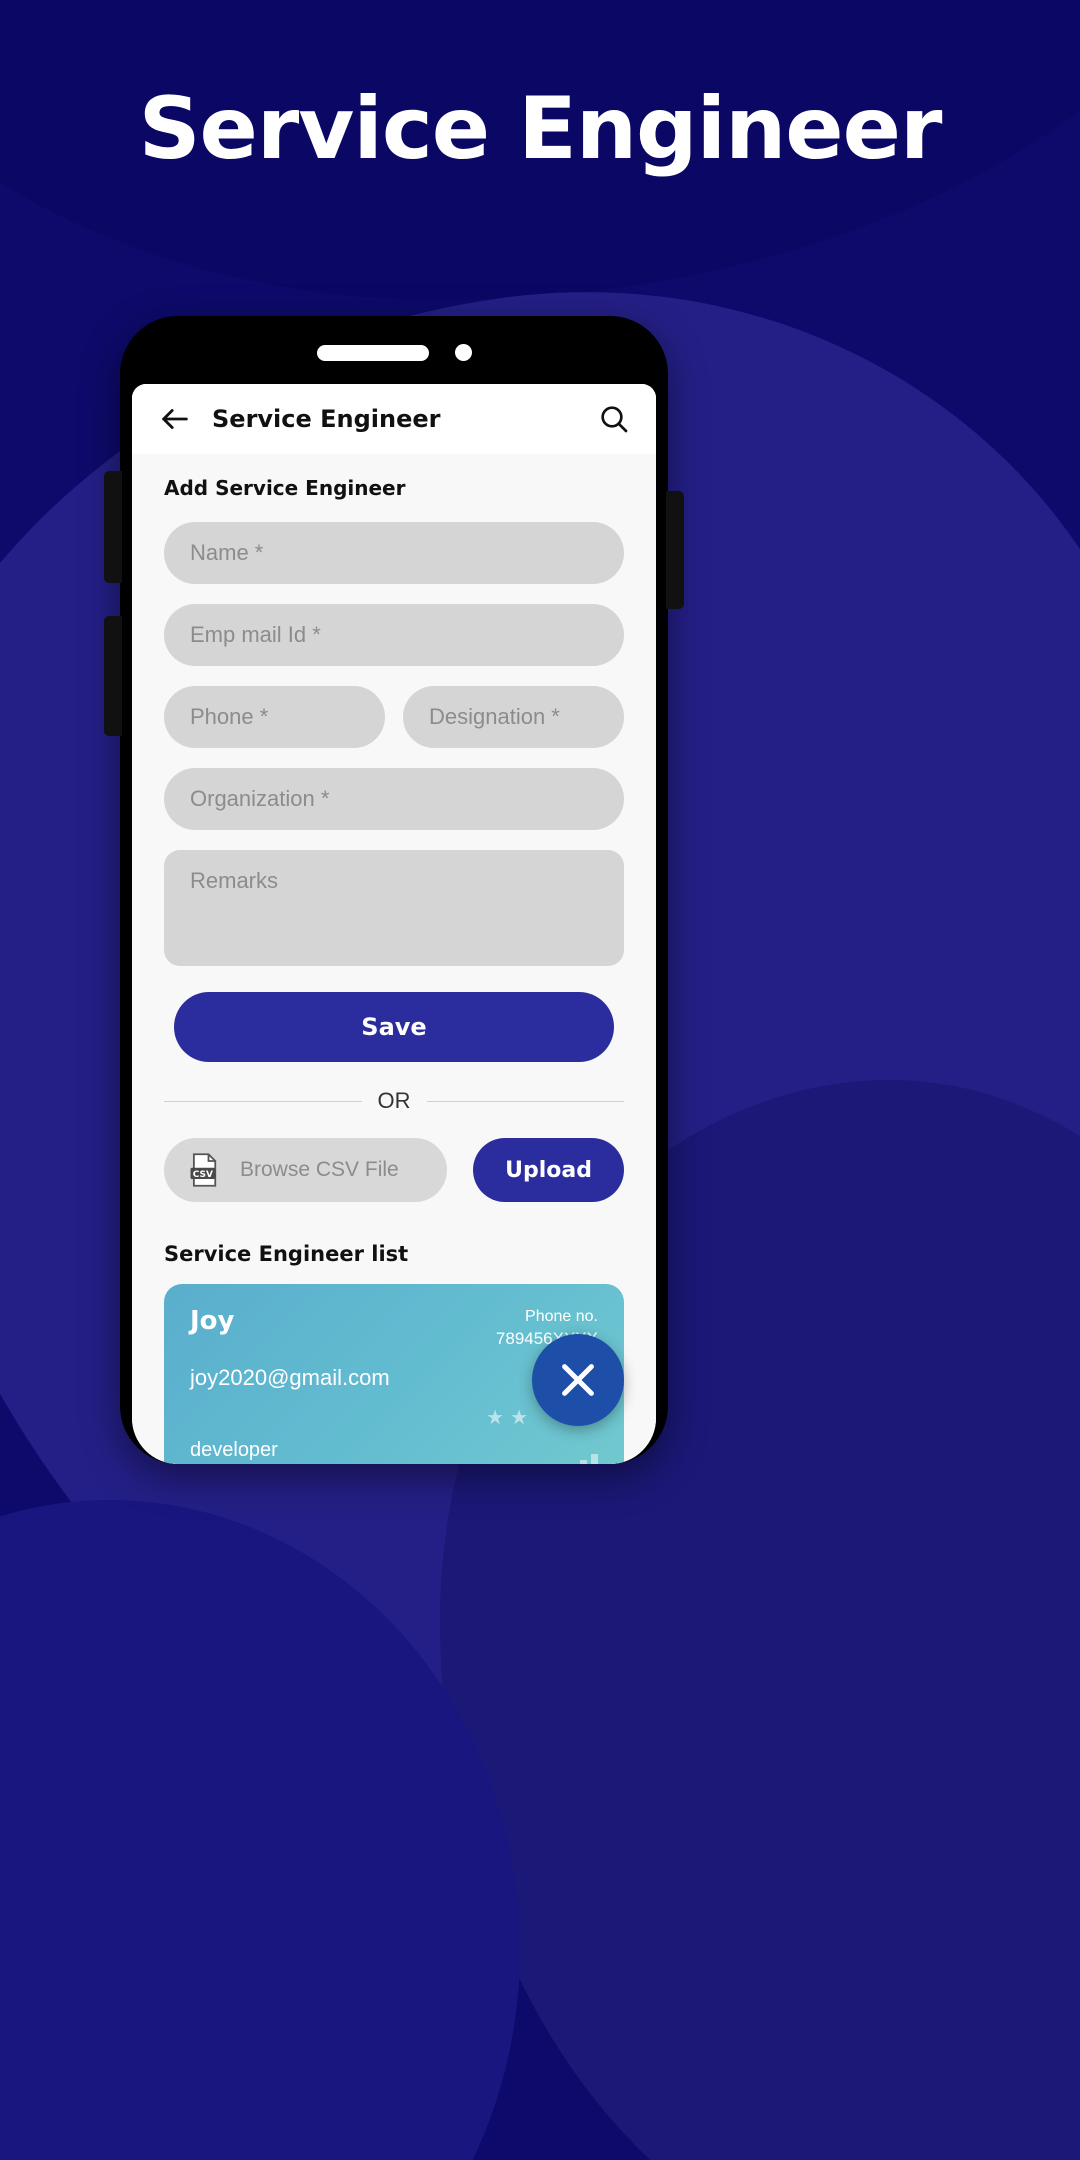 This screenshot has height=2160, width=1080. I want to click on or-divider: OR, so click(394, 1101).